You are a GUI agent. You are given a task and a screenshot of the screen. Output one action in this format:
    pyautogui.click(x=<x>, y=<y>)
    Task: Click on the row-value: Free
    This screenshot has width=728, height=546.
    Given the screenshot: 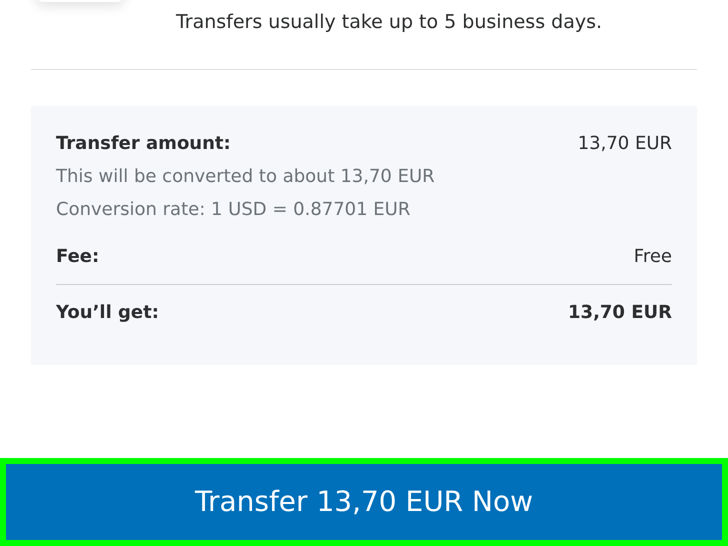 What is the action you would take?
    pyautogui.click(x=653, y=257)
    